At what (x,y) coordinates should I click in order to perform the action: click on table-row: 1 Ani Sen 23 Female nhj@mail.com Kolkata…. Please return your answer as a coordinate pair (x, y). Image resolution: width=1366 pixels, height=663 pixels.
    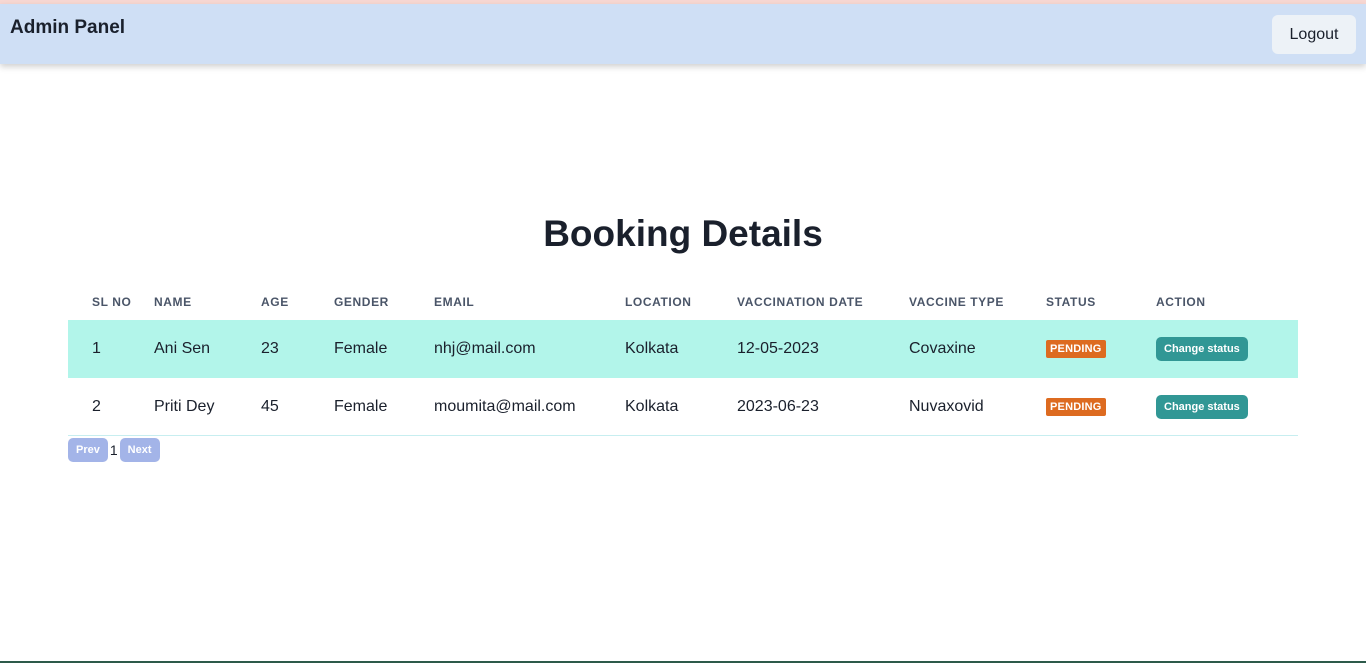
    Looking at the image, I should click on (683, 349).